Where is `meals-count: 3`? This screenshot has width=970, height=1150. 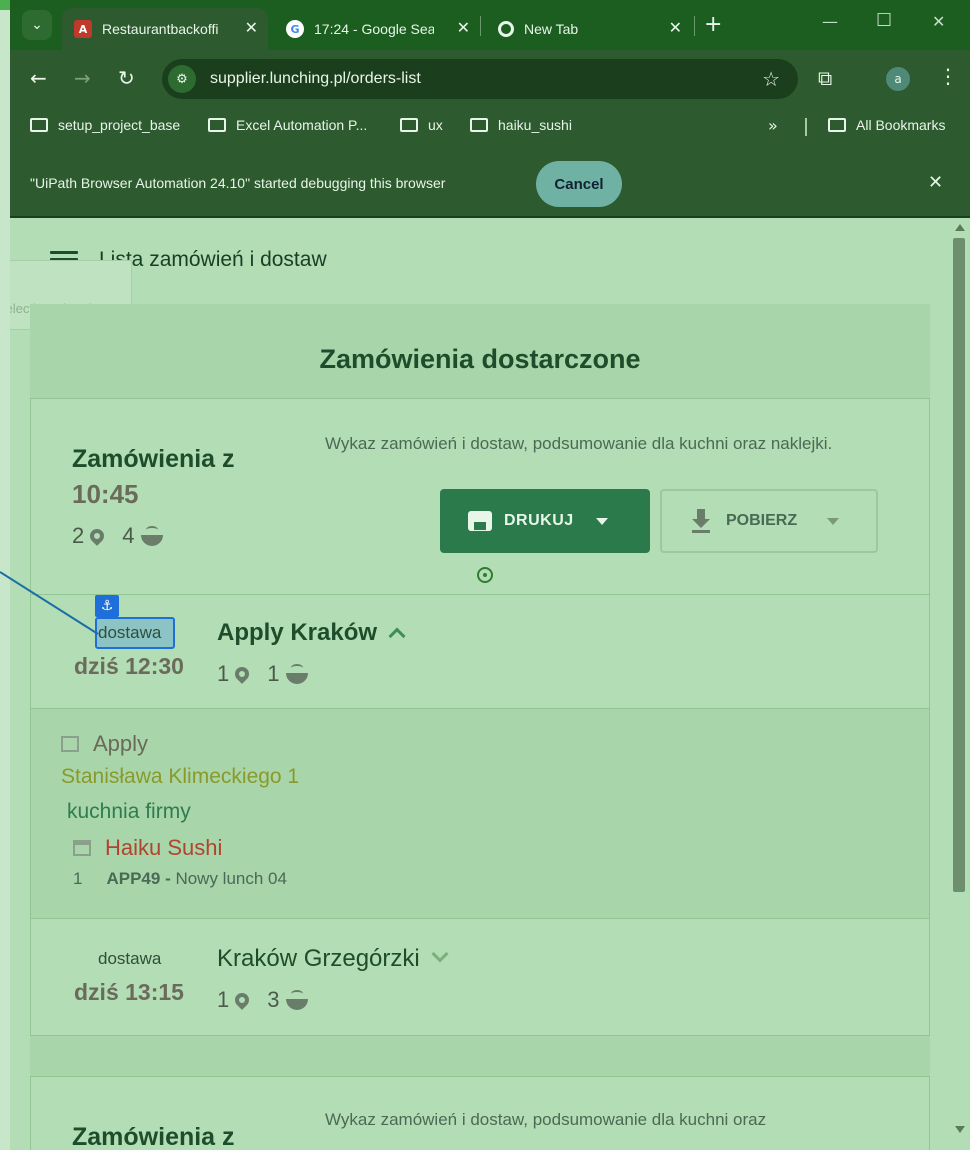 meals-count: 3 is located at coordinates (273, 999).